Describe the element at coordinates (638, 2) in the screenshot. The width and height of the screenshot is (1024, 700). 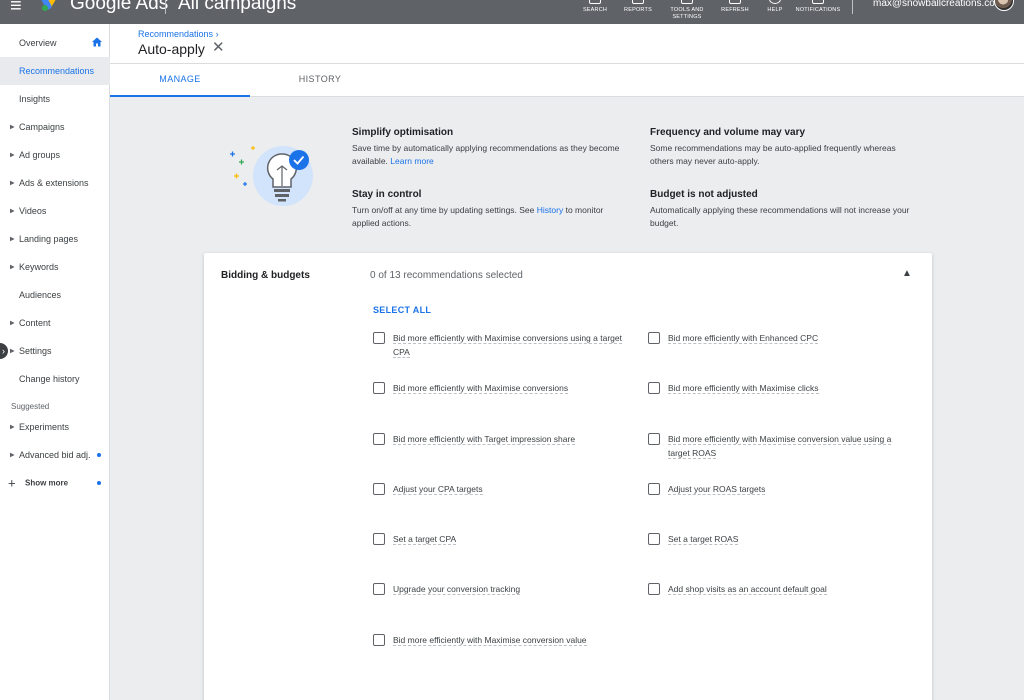
I see `reports-icon` at that location.